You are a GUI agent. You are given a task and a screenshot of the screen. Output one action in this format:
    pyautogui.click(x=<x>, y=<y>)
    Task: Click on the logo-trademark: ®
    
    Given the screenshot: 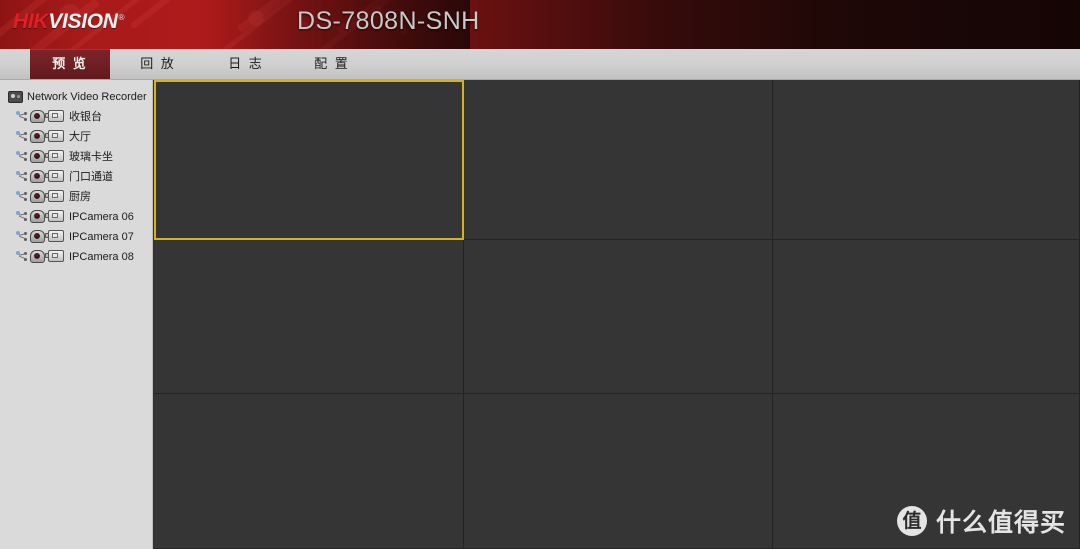 What is the action you would take?
    pyautogui.click(x=121, y=17)
    